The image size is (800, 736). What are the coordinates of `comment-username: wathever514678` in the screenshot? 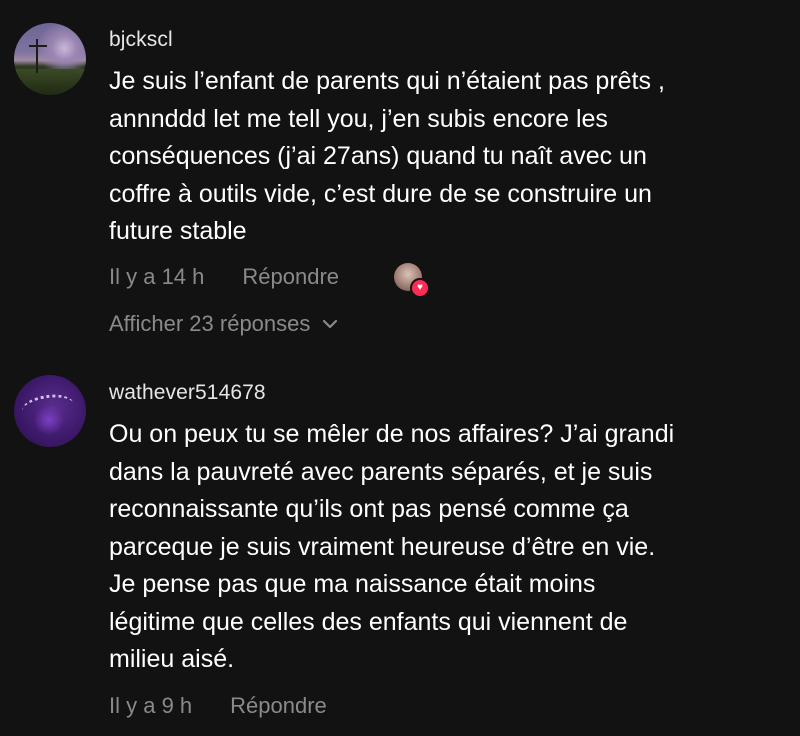 It's located at (187, 393).